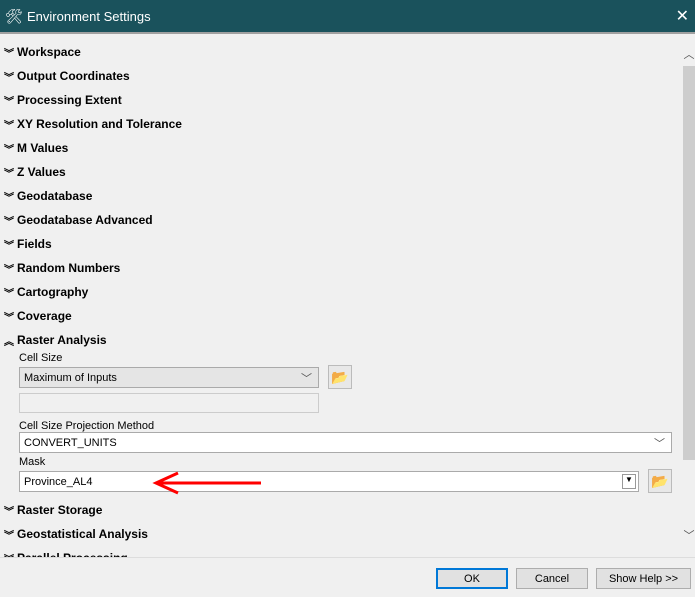  What do you see at coordinates (347, 16) in the screenshot?
I see `title-bar: 🛠 Environment Settings ✕` at bounding box center [347, 16].